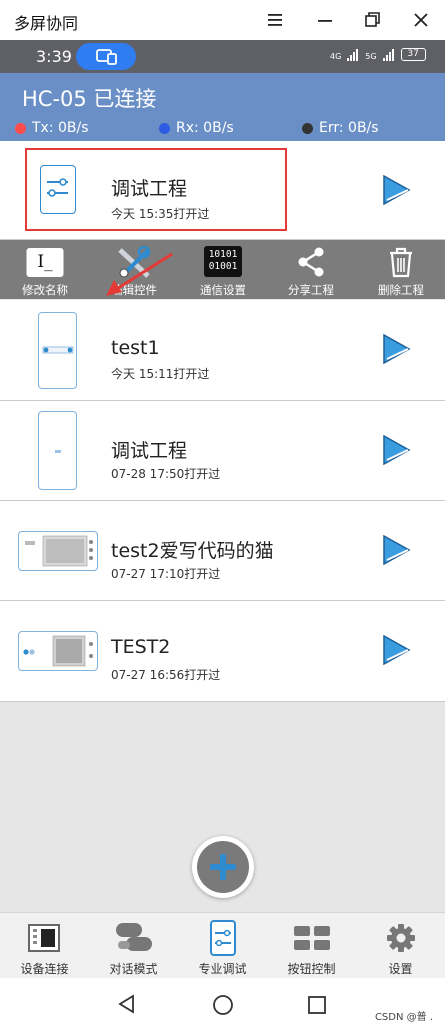 This screenshot has height=1030, width=445. I want to click on cursor-text: I_, so click(45, 262).